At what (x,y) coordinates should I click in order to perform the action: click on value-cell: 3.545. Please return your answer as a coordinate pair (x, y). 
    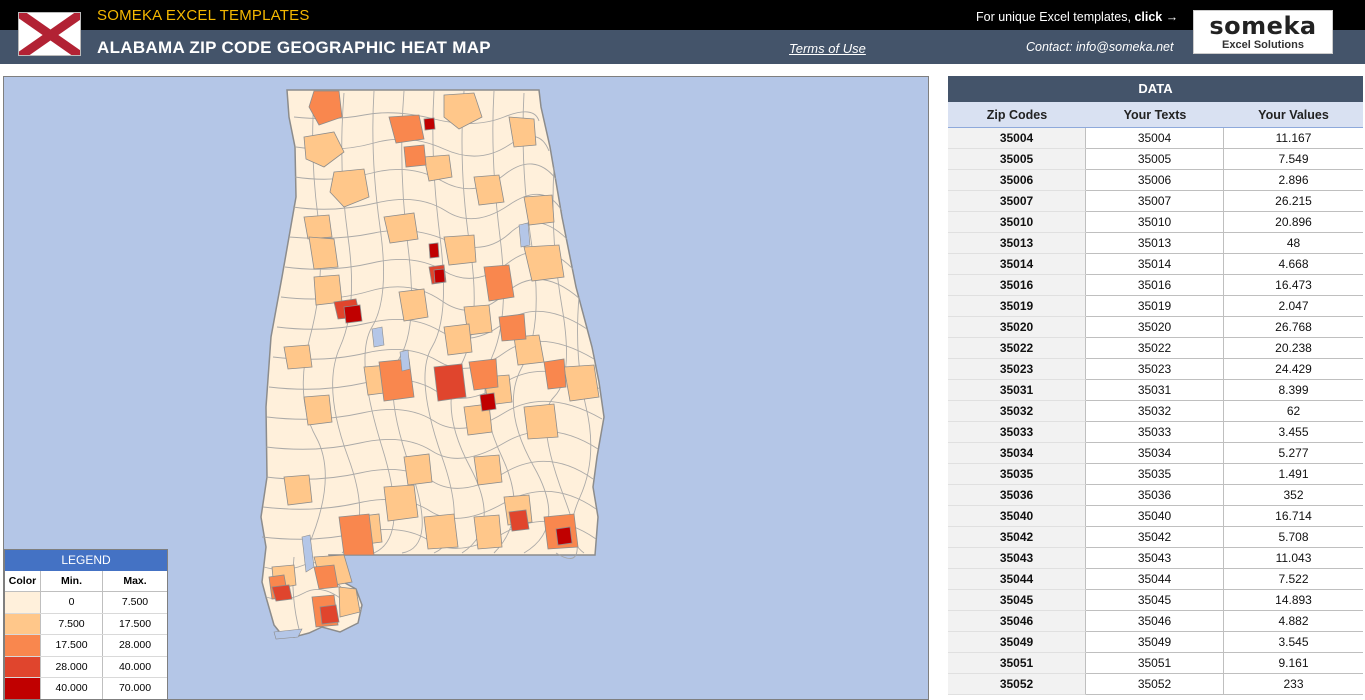
    Looking at the image, I should click on (1293, 642).